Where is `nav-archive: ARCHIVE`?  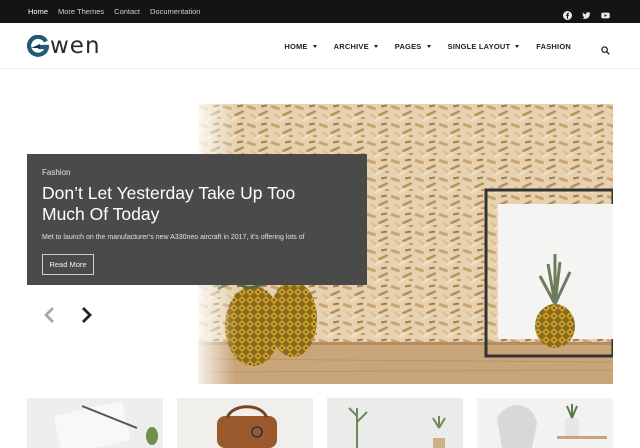 nav-archive: ARCHIVE is located at coordinates (356, 46).